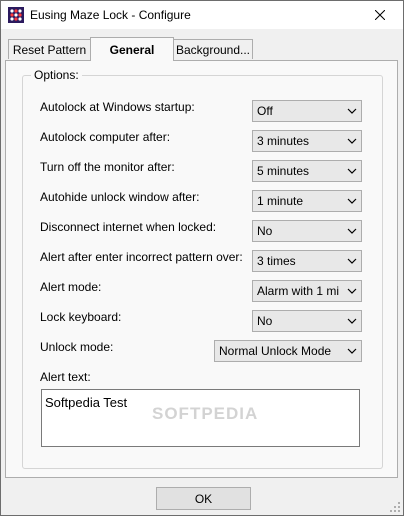 The image size is (404, 516). What do you see at coordinates (283, 171) in the screenshot?
I see `select-value: 5 minutes` at bounding box center [283, 171].